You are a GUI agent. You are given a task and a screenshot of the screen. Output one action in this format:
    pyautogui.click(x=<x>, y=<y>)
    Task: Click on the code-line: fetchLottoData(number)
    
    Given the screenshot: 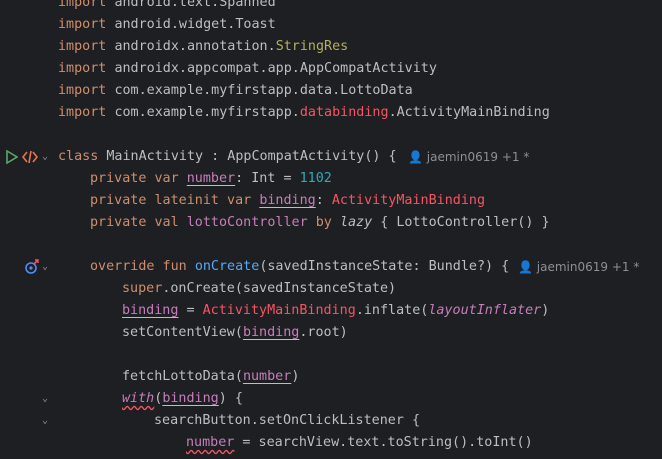 What is the action you would take?
    pyautogui.click(x=211, y=376)
    